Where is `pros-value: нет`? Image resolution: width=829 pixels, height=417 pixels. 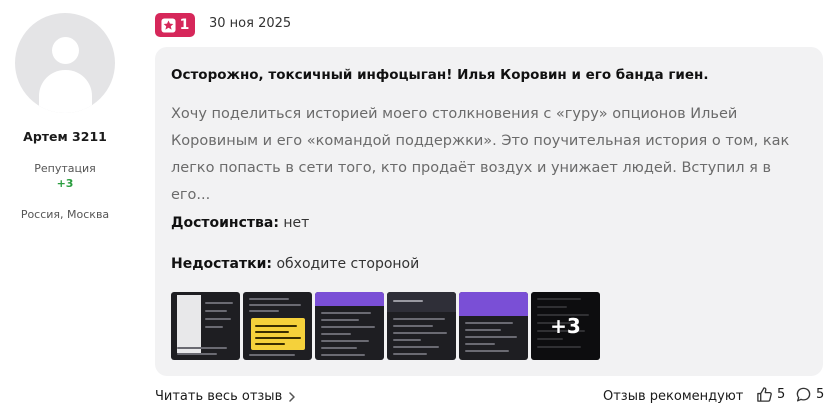 pros-value: нет is located at coordinates (296, 223).